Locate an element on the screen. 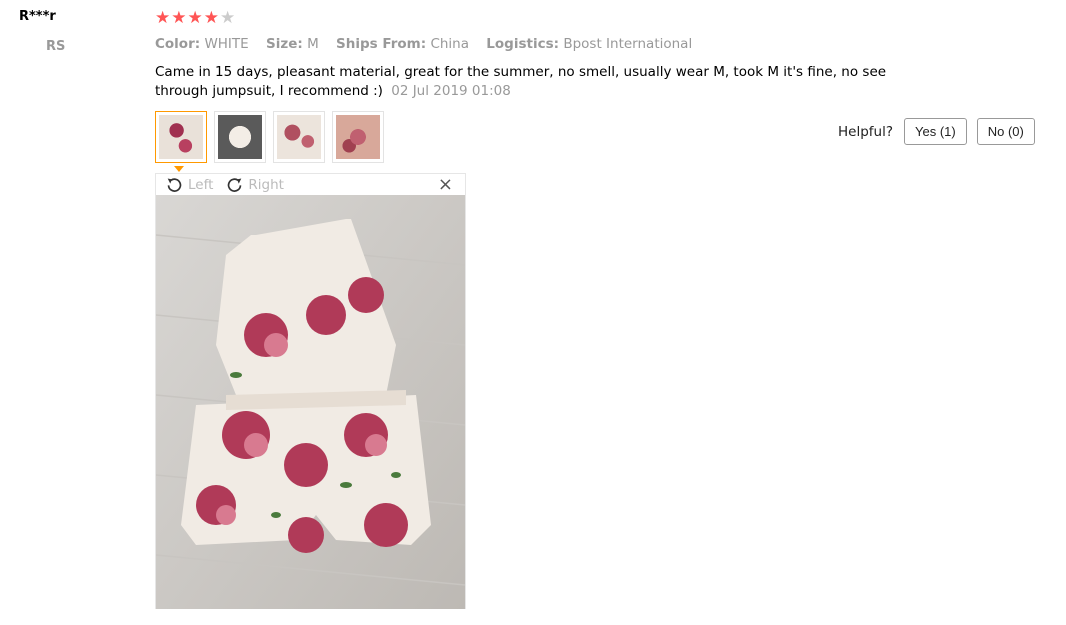  reviewer-name: R***r is located at coordinates (37, 16).